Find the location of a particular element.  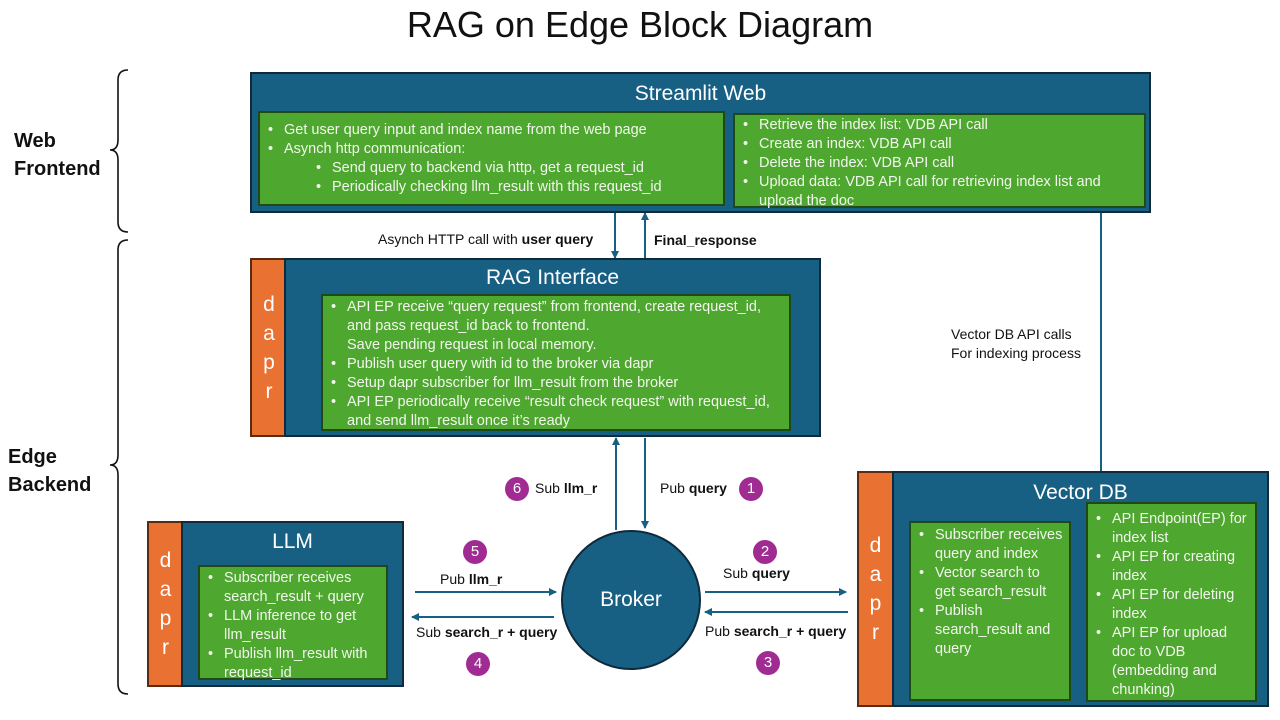

step-badge-6: 6 is located at coordinates (517, 489).